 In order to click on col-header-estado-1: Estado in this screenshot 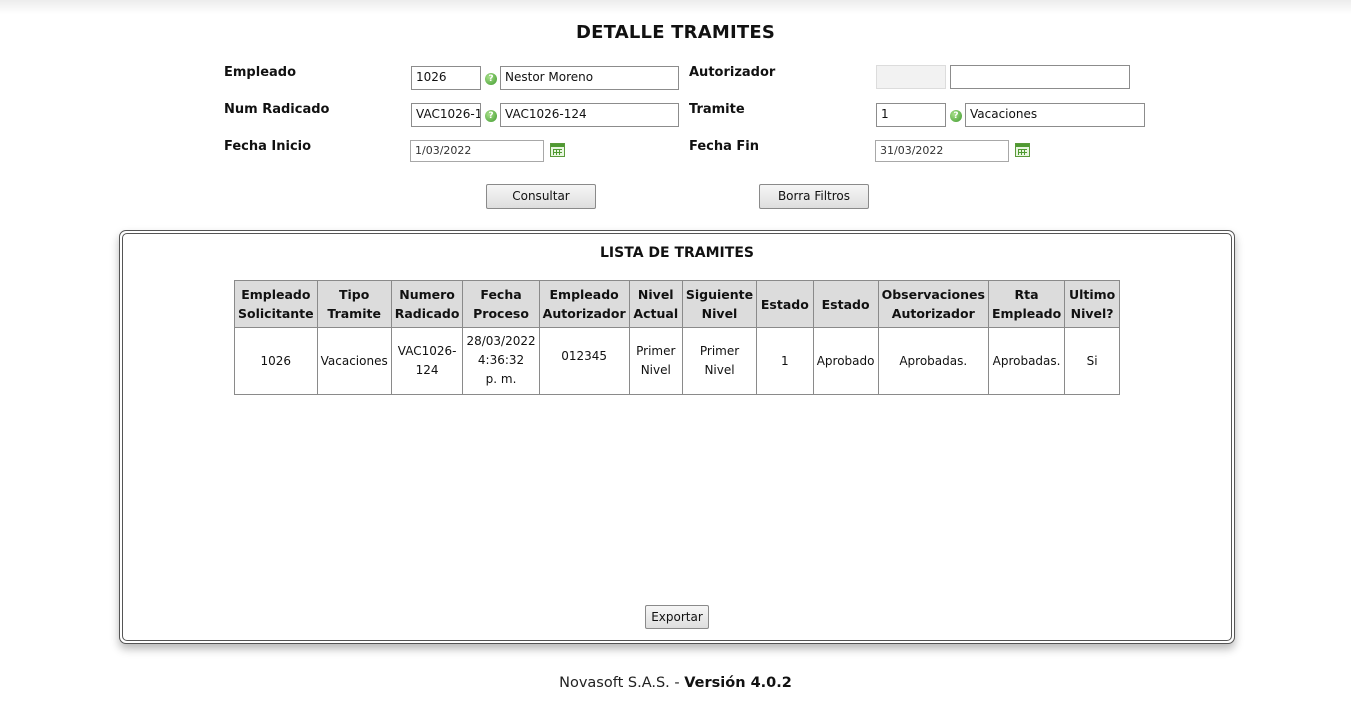, I will do `click(785, 304)`.